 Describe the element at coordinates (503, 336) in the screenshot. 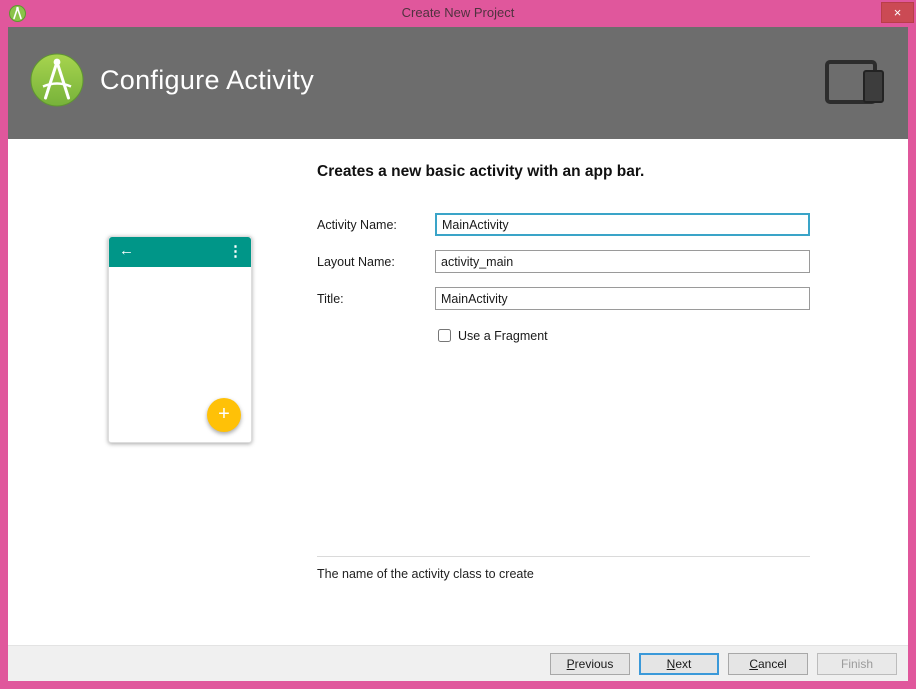

I see `use-fragment-label: Use a Fragment` at that location.